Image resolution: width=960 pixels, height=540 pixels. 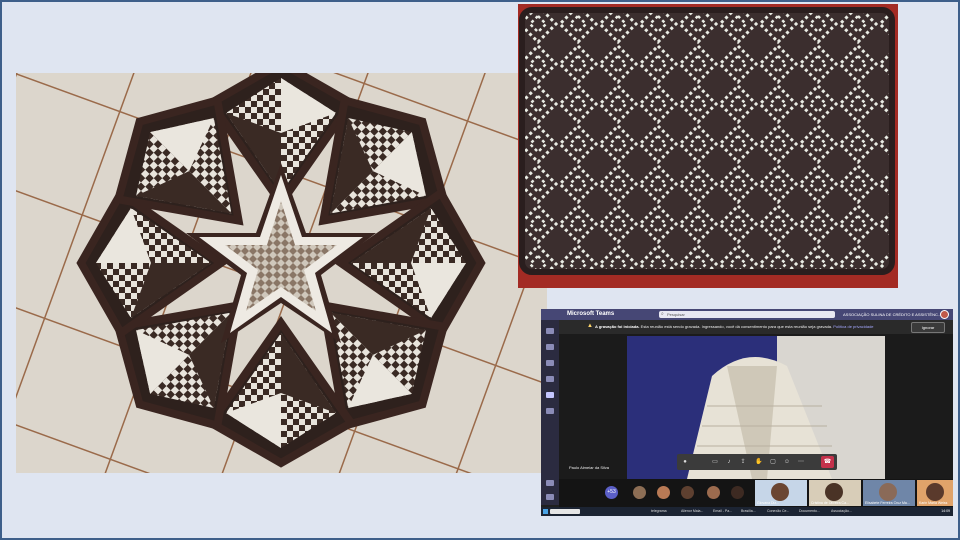 I want to click on raise-hand-icon: ✋, so click(x=759, y=462).